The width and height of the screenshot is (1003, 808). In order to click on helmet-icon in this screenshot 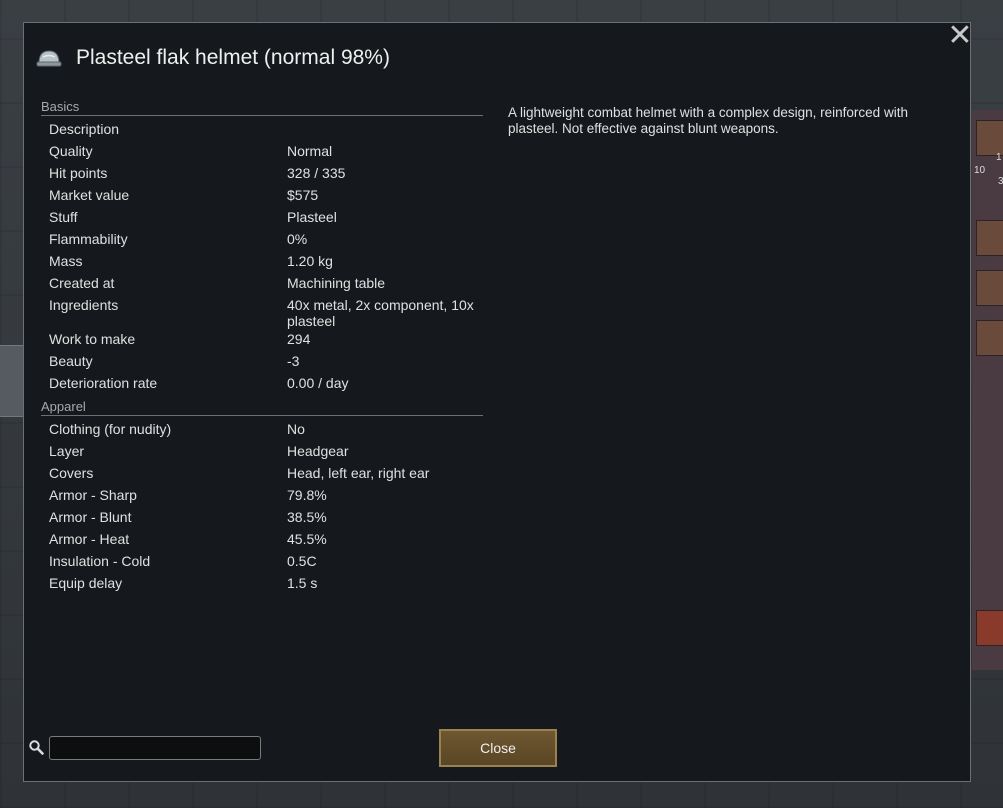, I will do `click(49, 58)`.